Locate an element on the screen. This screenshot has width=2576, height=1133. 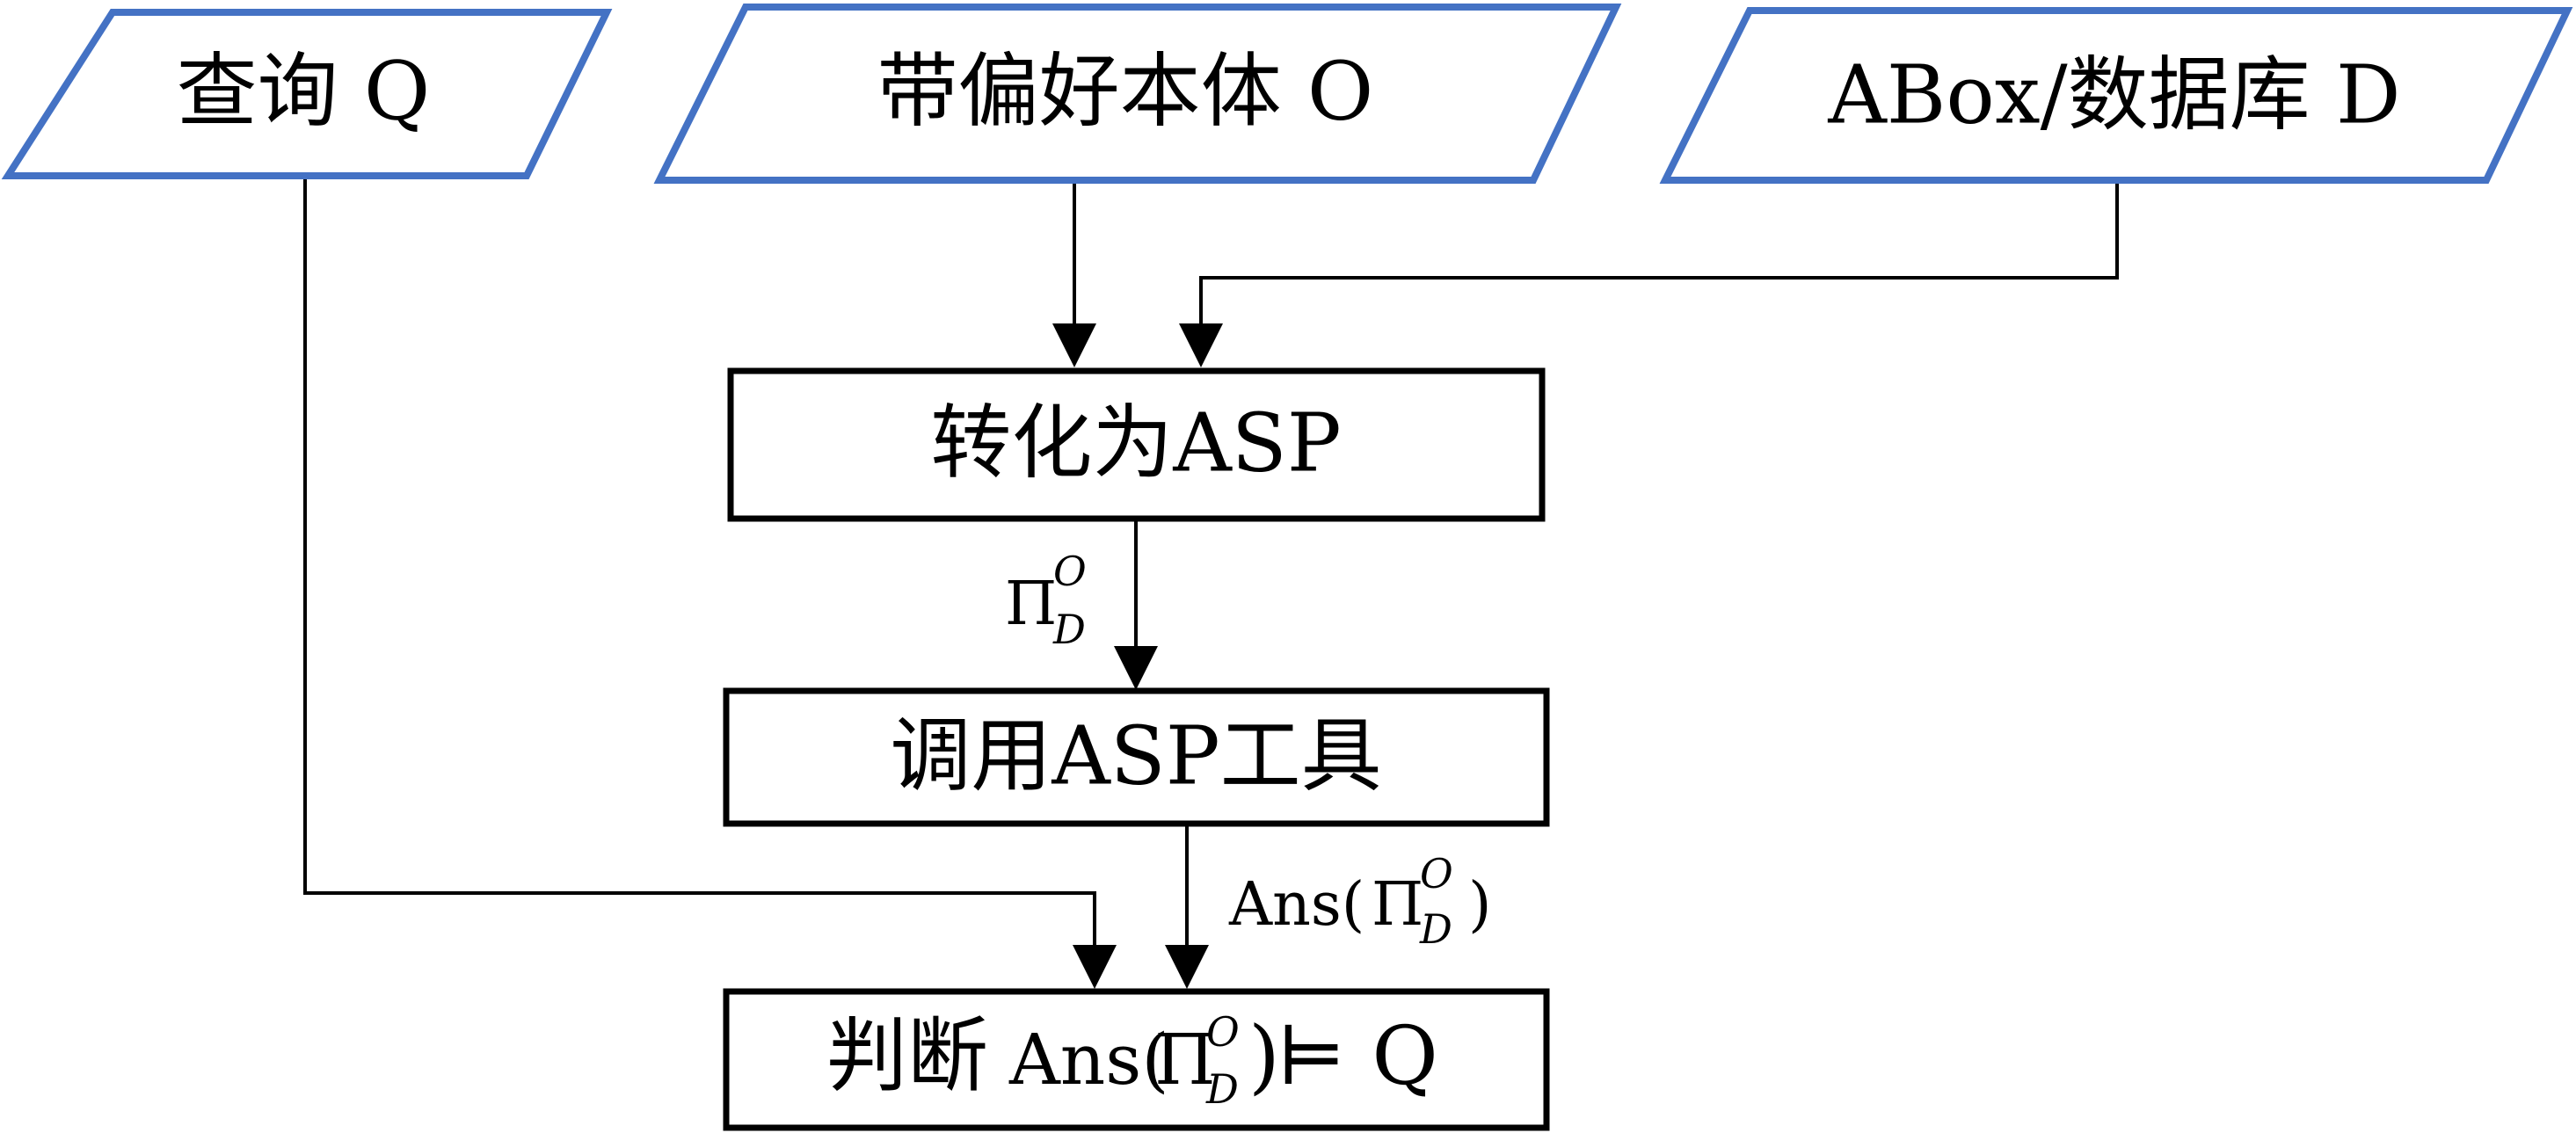
answer-base: Π is located at coordinates (1397, 905).